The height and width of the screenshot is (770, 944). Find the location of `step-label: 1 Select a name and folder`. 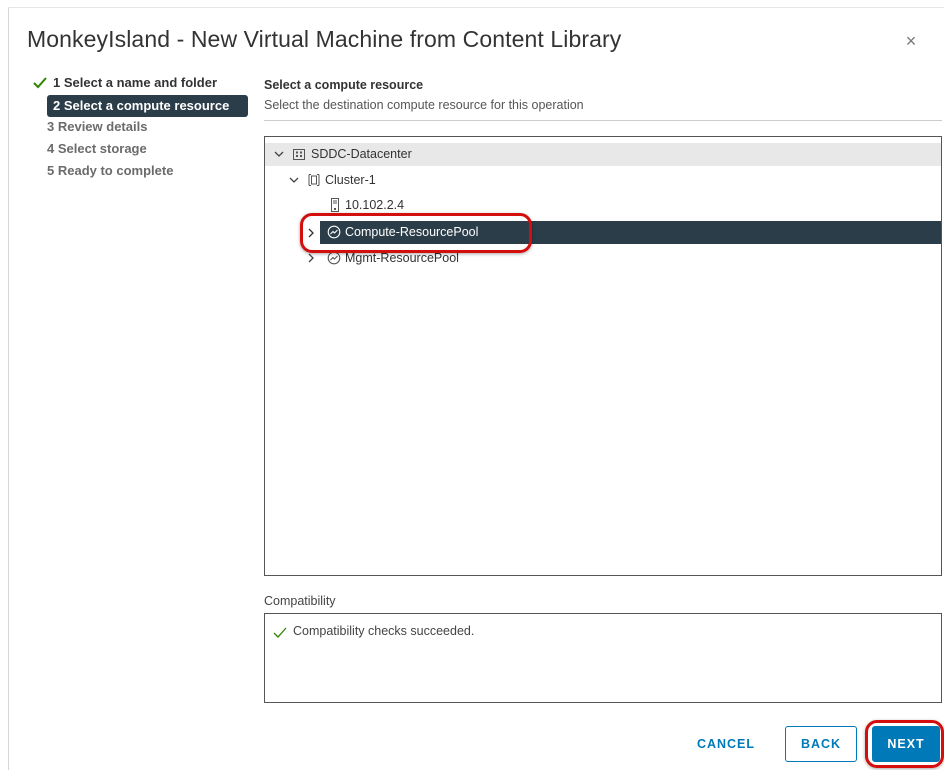

step-label: 1 Select a name and folder is located at coordinates (135, 82).